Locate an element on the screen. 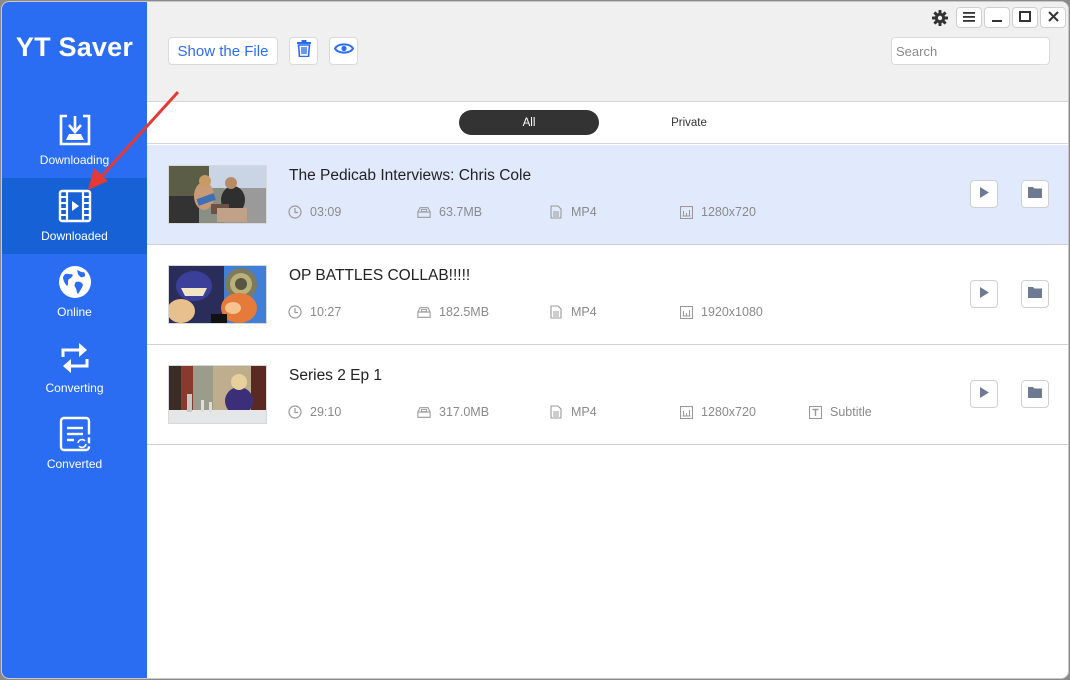  window-controls is located at coordinates (999, 17).